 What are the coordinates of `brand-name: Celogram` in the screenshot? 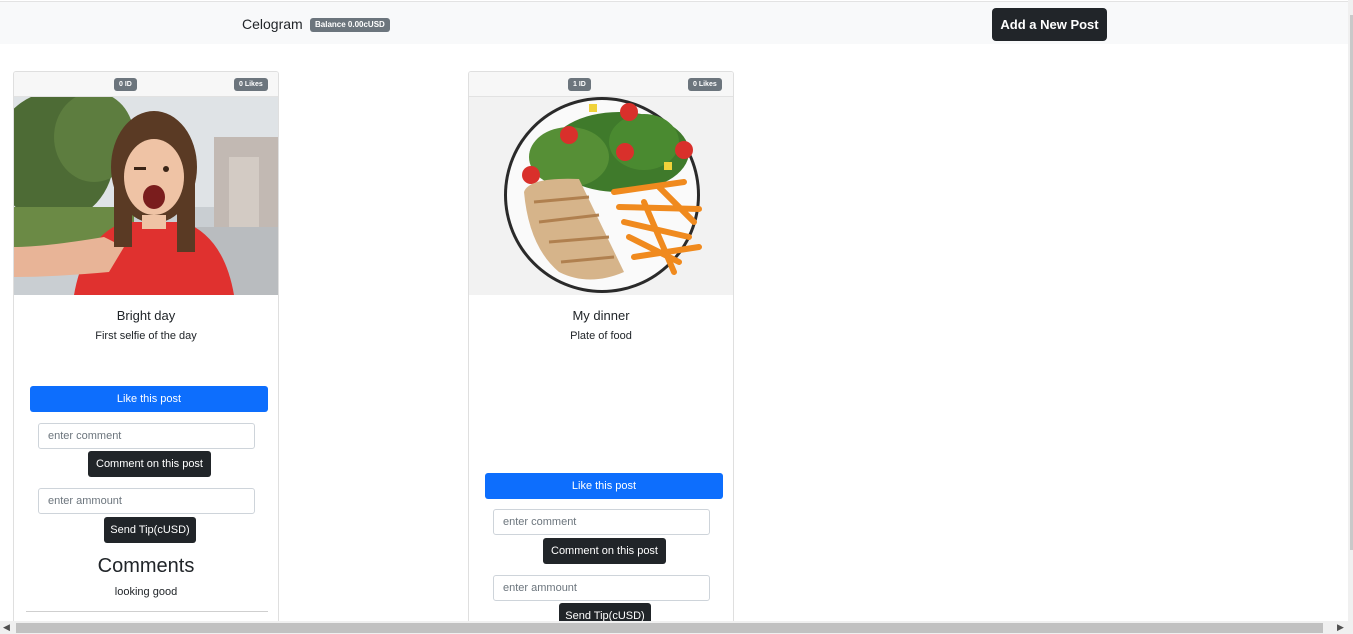 It's located at (272, 24).